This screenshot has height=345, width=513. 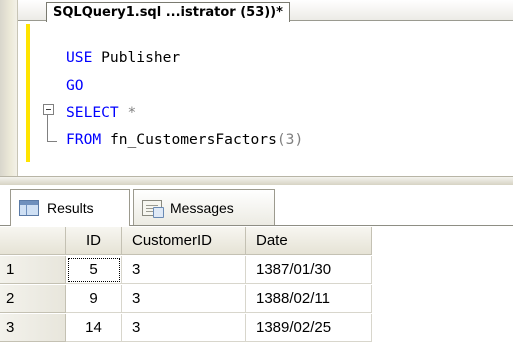 I want to click on table-row: 1 5 3 1387/01/30, so click(x=256, y=270).